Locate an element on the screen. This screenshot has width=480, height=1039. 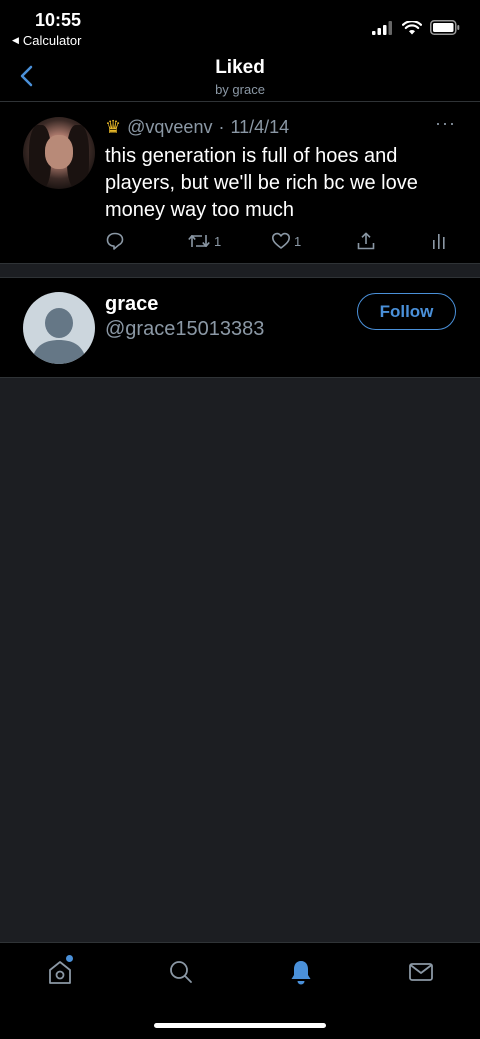
tweet-author-avatar is located at coordinates (59, 153).